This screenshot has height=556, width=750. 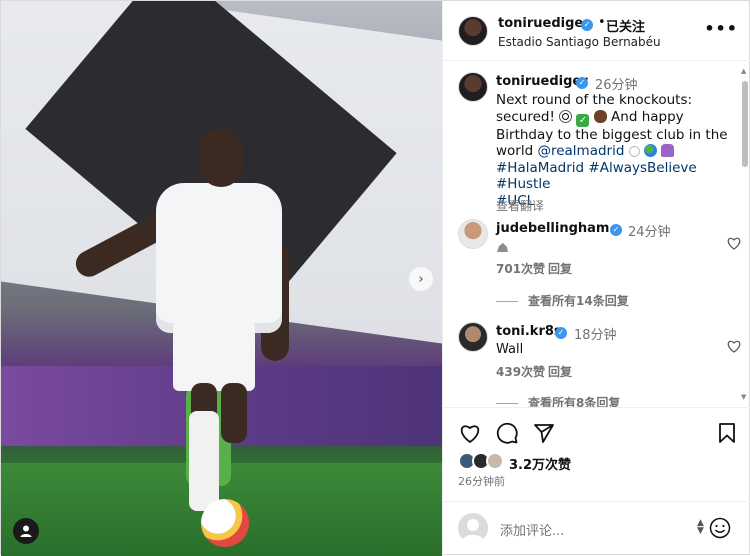 What do you see at coordinates (507, 433) in the screenshot?
I see `comment-icon` at bounding box center [507, 433].